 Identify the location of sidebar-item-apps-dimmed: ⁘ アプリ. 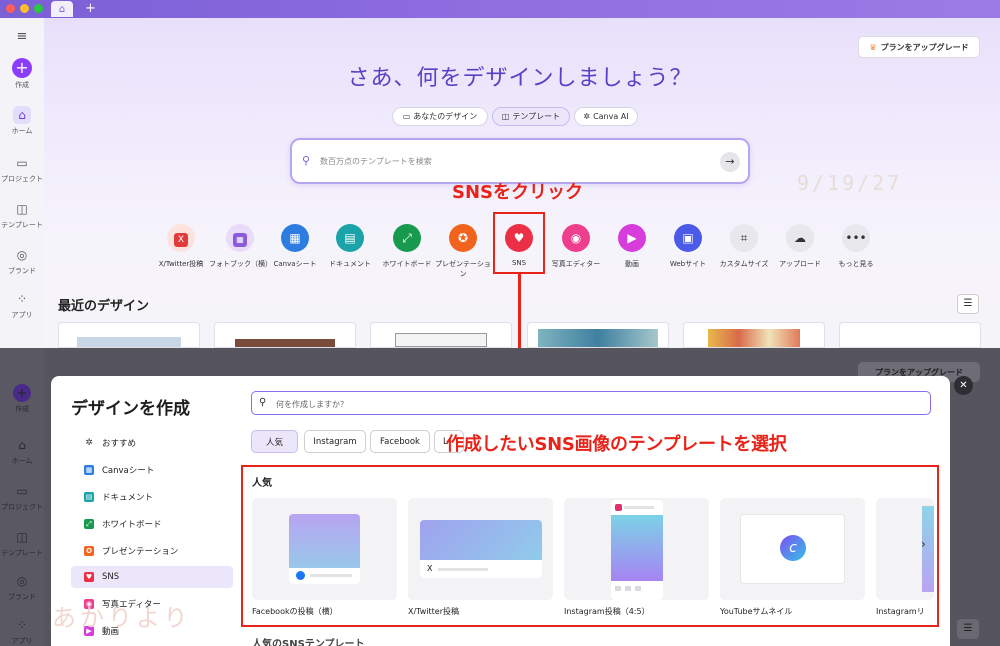
(22, 631).